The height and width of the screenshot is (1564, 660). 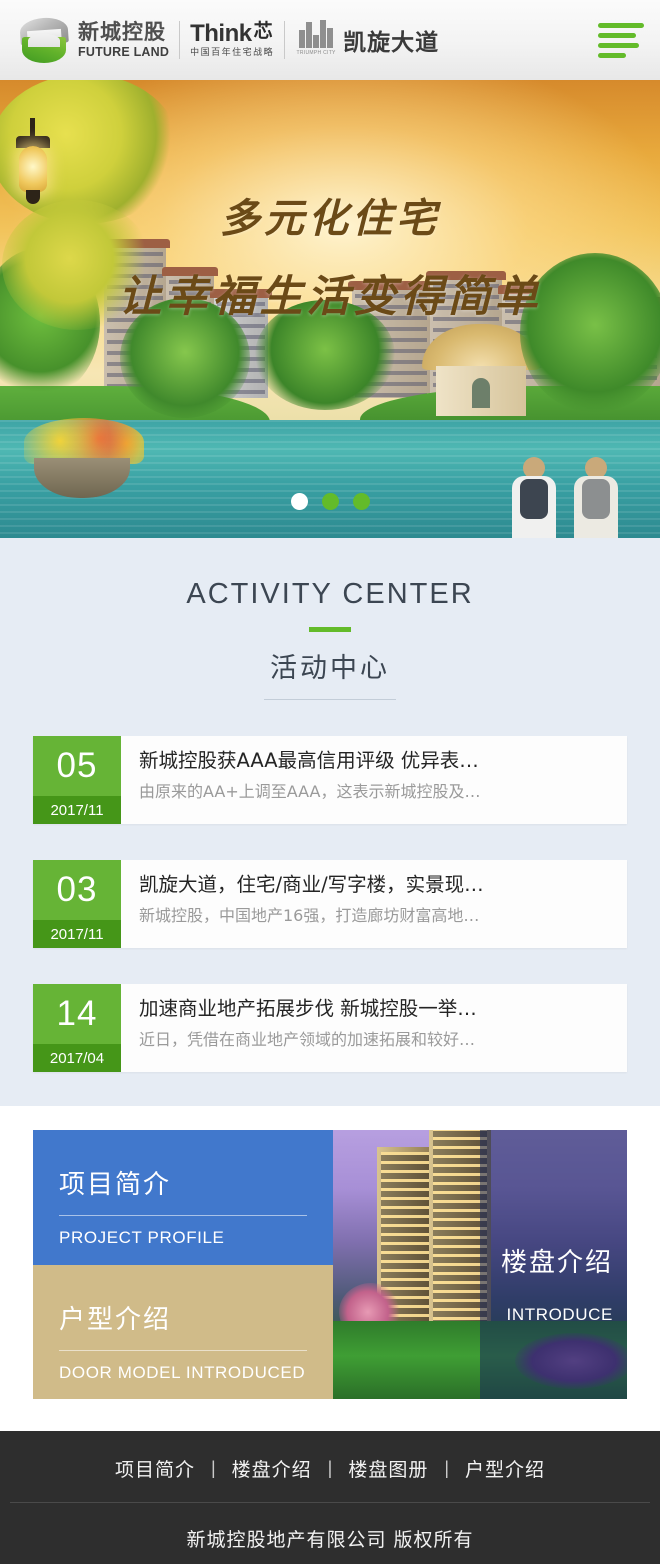 What do you see at coordinates (232, 53) in the screenshot?
I see `think-slogan: 中国百年住宅战略` at bounding box center [232, 53].